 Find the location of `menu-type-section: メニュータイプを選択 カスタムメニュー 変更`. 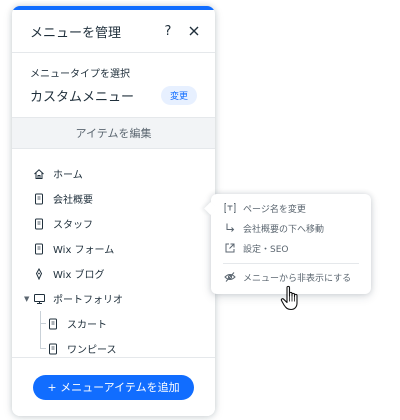

menu-type-section: メニュータイプを選択 カスタムメニュー 変更 is located at coordinates (113, 85).